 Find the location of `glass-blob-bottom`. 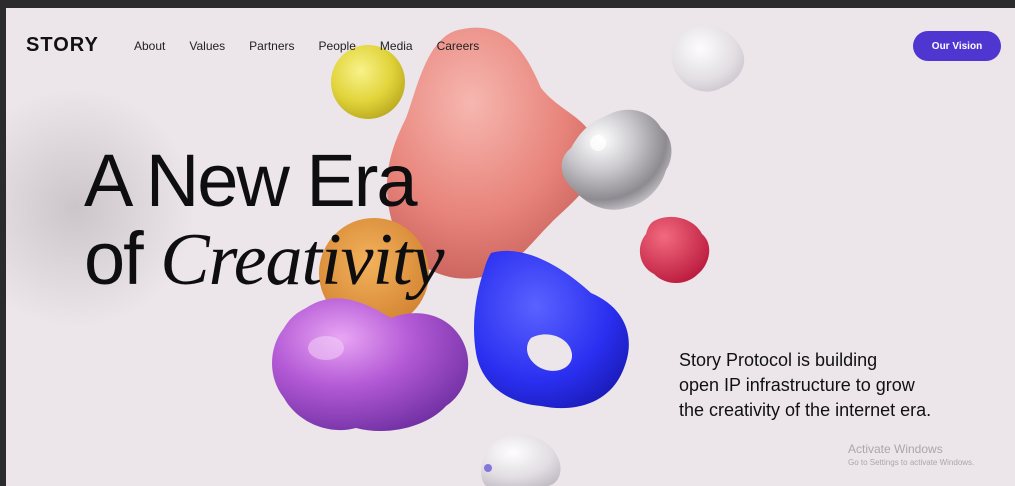

glass-blob-bottom is located at coordinates (521, 460).